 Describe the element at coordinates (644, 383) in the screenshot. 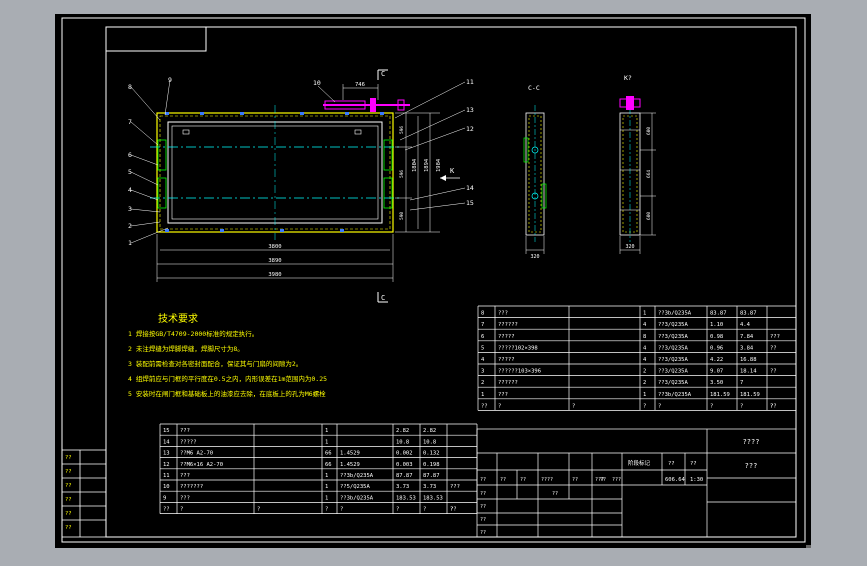

I see `bom-cell-qty: 2` at that location.